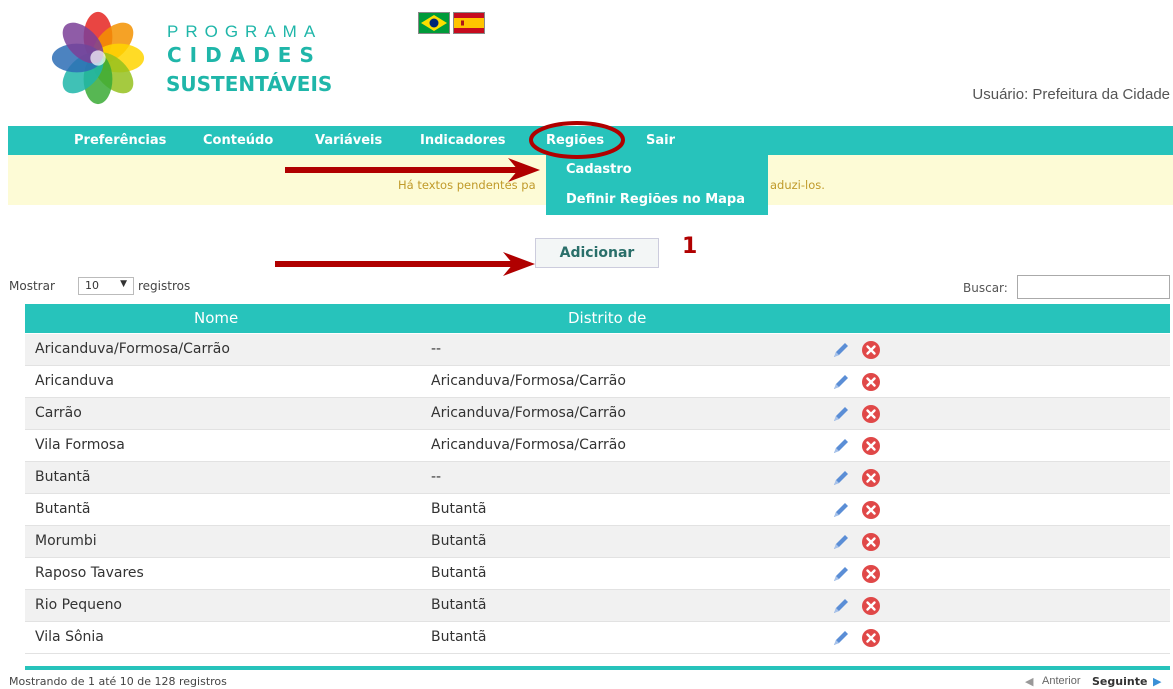  What do you see at coordinates (74, 381) in the screenshot?
I see `cell-nome: Aricanduva` at bounding box center [74, 381].